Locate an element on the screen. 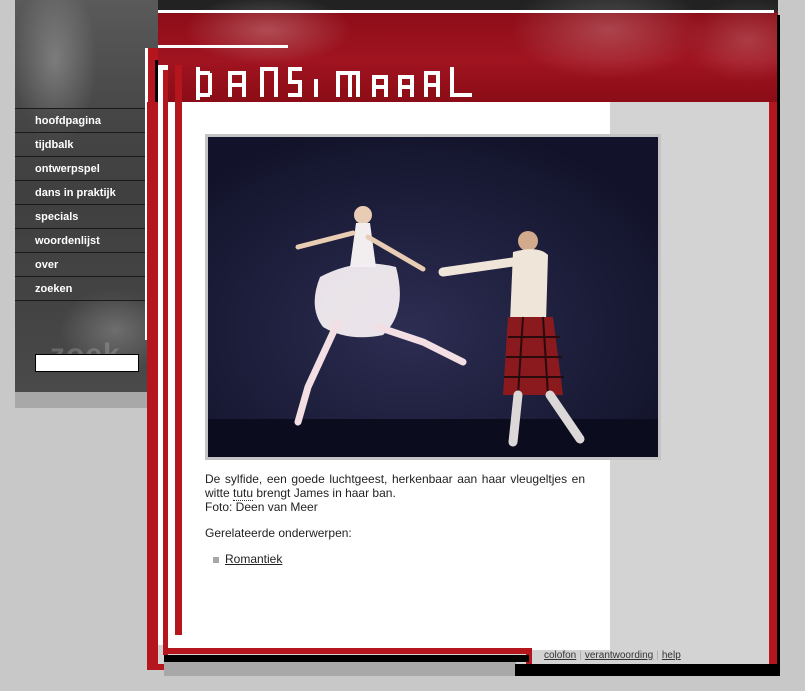  glossary-term-tutu: tutu is located at coordinates (243, 493).